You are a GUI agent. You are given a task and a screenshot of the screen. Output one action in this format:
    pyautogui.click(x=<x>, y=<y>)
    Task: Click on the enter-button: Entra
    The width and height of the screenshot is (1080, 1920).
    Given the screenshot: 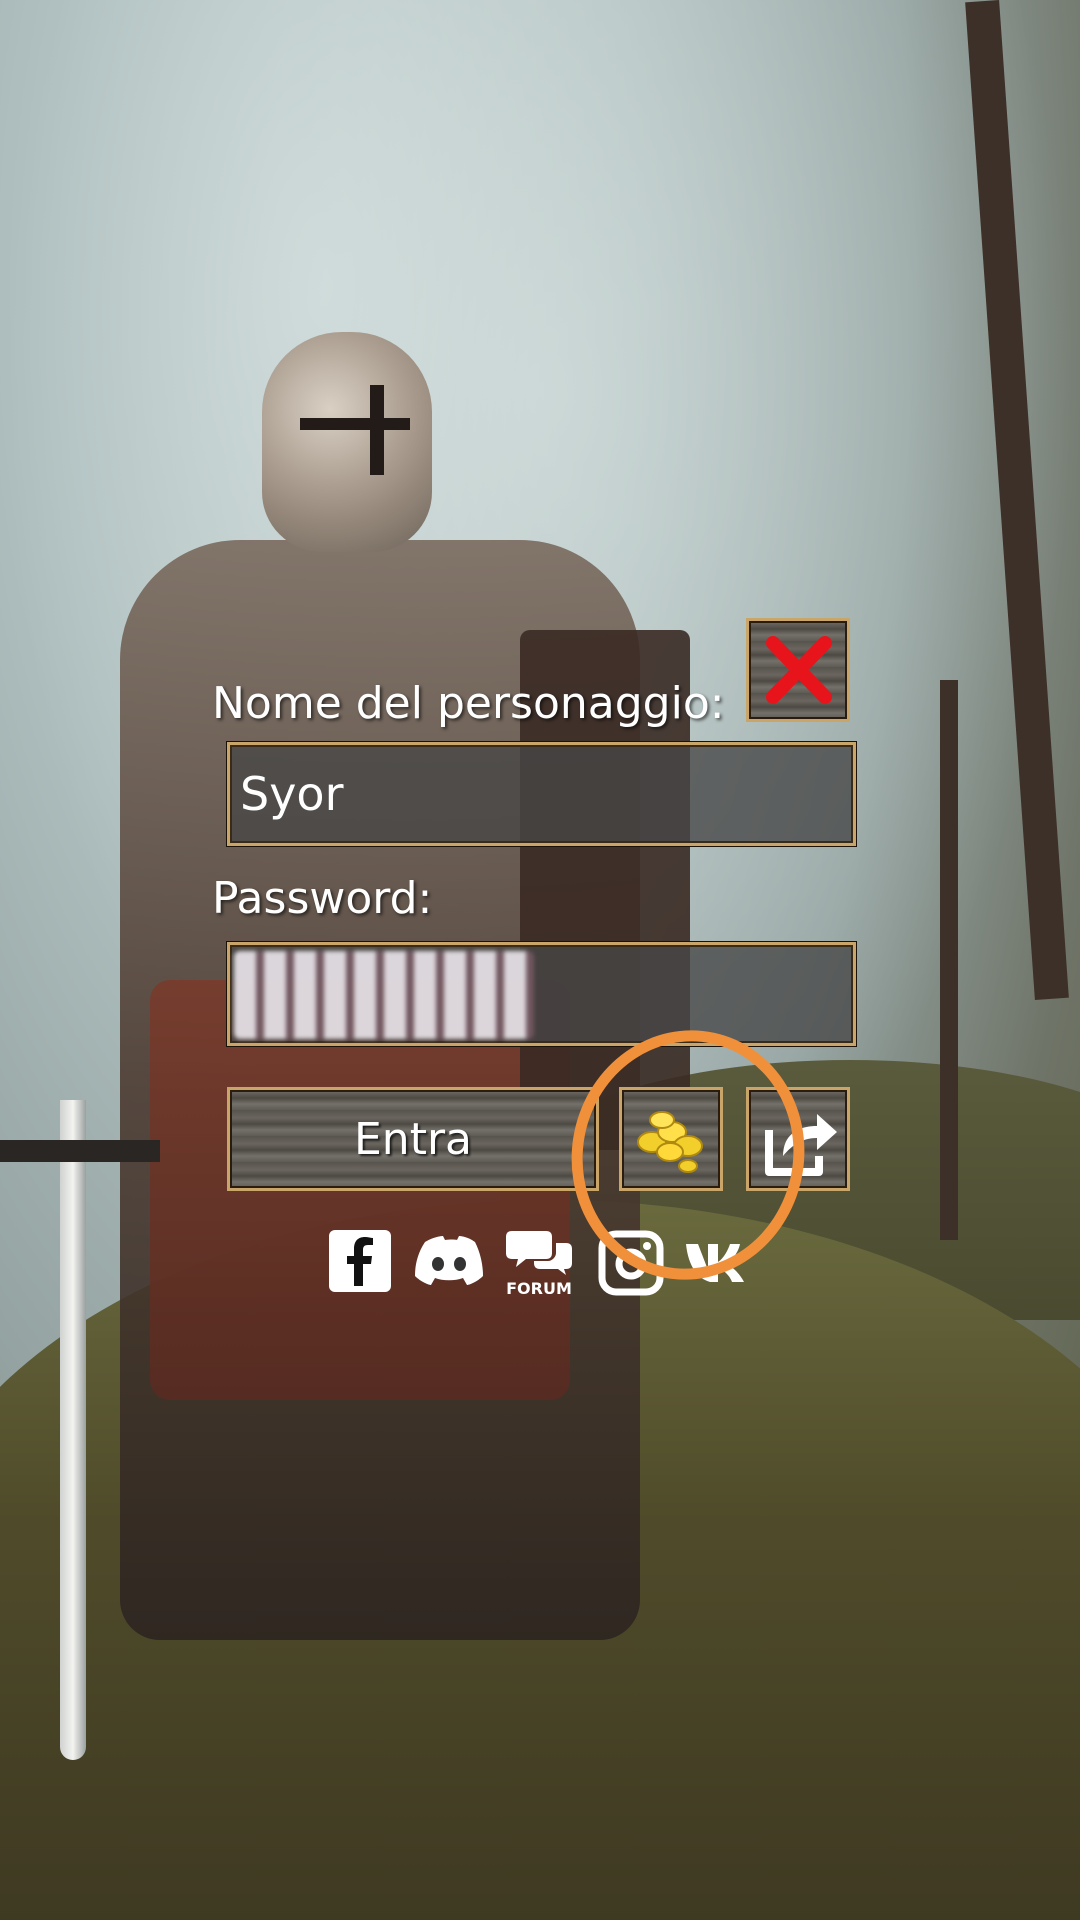 What is the action you would take?
    pyautogui.click(x=413, y=1139)
    